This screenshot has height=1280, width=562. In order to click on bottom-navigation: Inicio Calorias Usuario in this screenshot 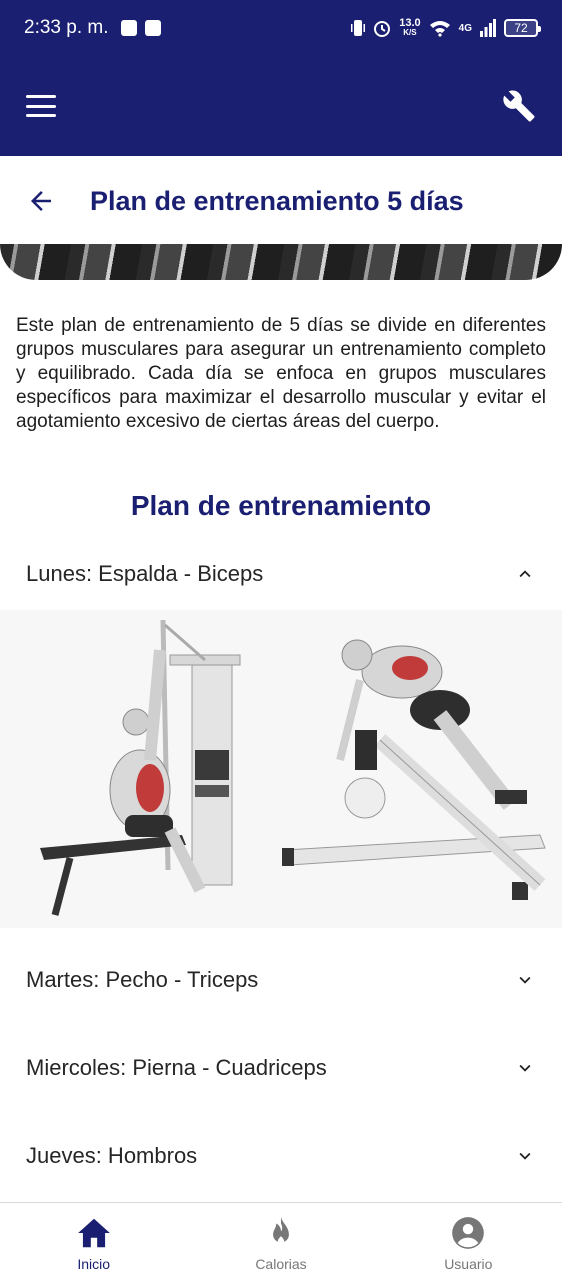, I will do `click(281, 1241)`.